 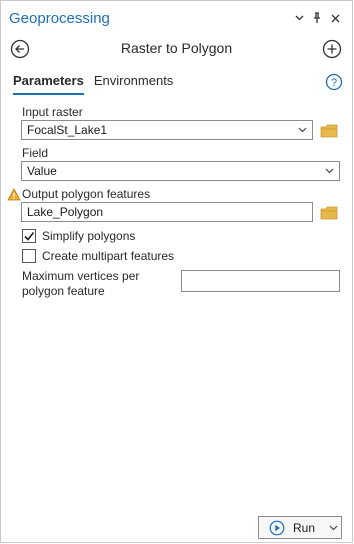 I want to click on create-multipart-label: Create multipart features, so click(x=108, y=256).